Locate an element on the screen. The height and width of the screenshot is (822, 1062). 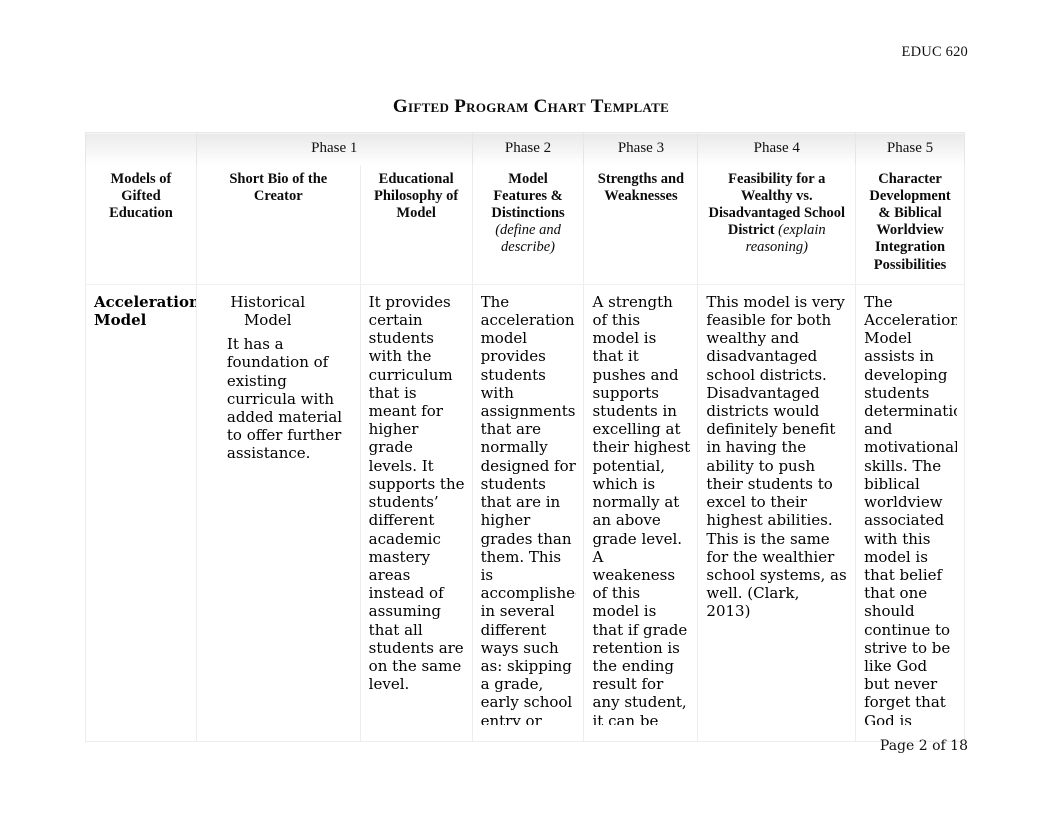
cell-short-bio-title: Historical Model is located at coordinates (268, 310).